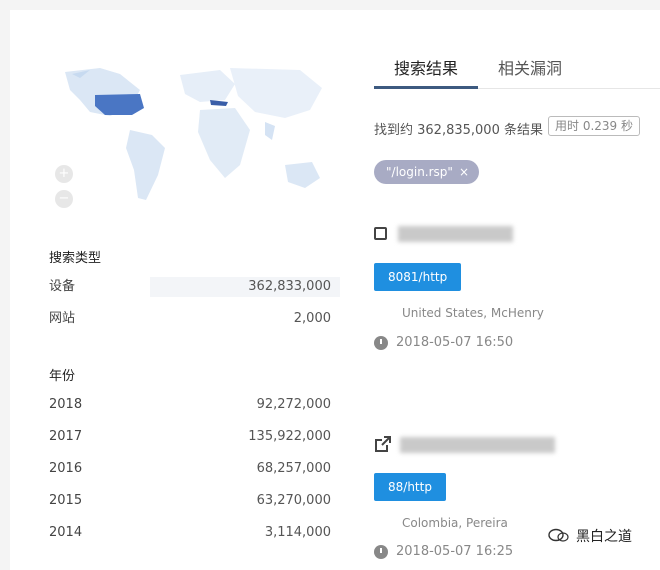  I want to click on stat-value: 2,000, so click(312, 318).